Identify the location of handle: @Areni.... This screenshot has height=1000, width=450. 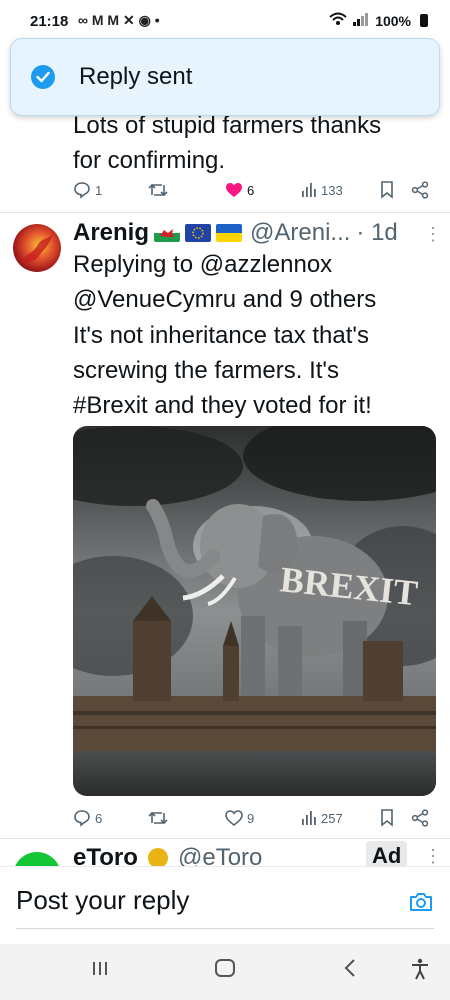
(300, 233).